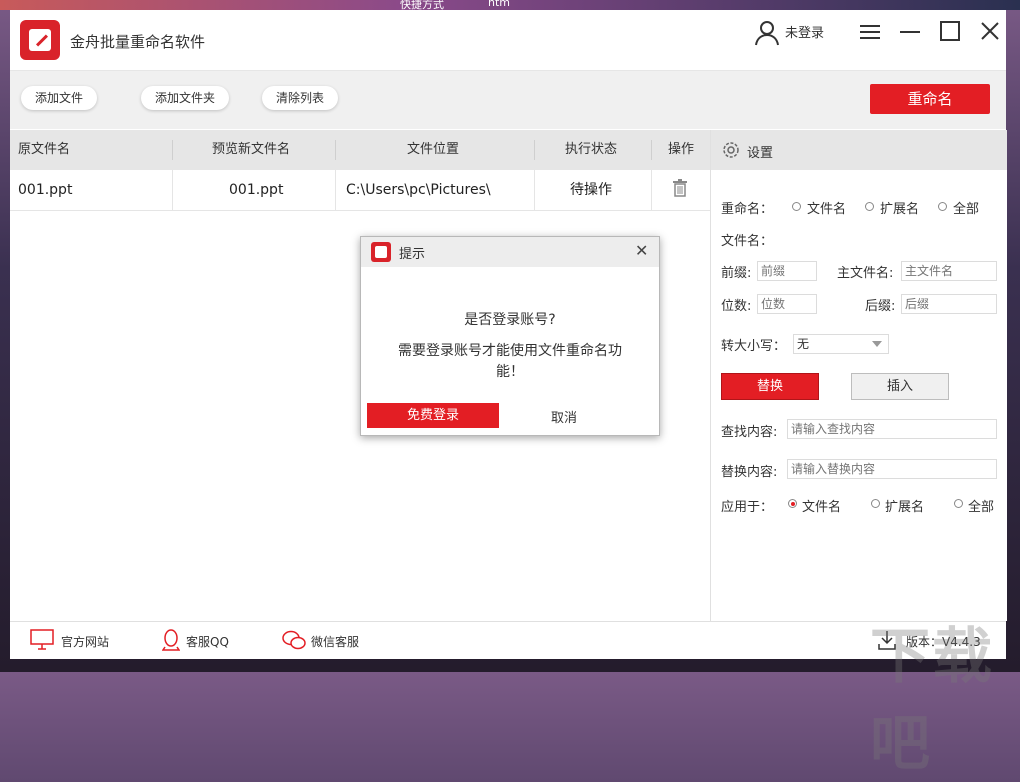 Image resolution: width=1020 pixels, height=782 pixels. Describe the element at coordinates (433, 150) in the screenshot. I see `column-header: 文件位置` at that location.